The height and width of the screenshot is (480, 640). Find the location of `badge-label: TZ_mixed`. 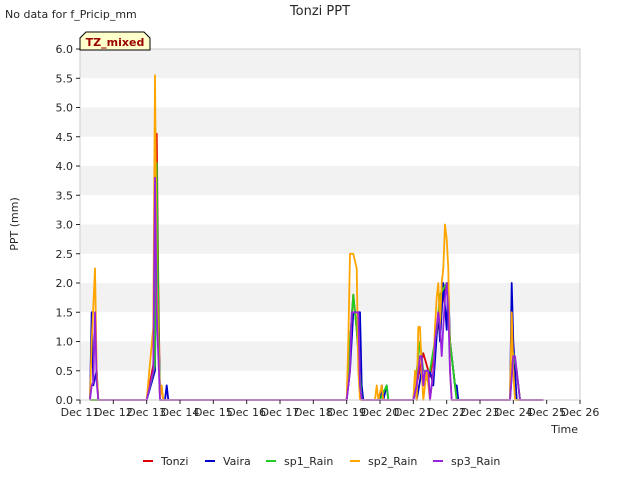

badge-label: TZ_mixed is located at coordinates (115, 42).